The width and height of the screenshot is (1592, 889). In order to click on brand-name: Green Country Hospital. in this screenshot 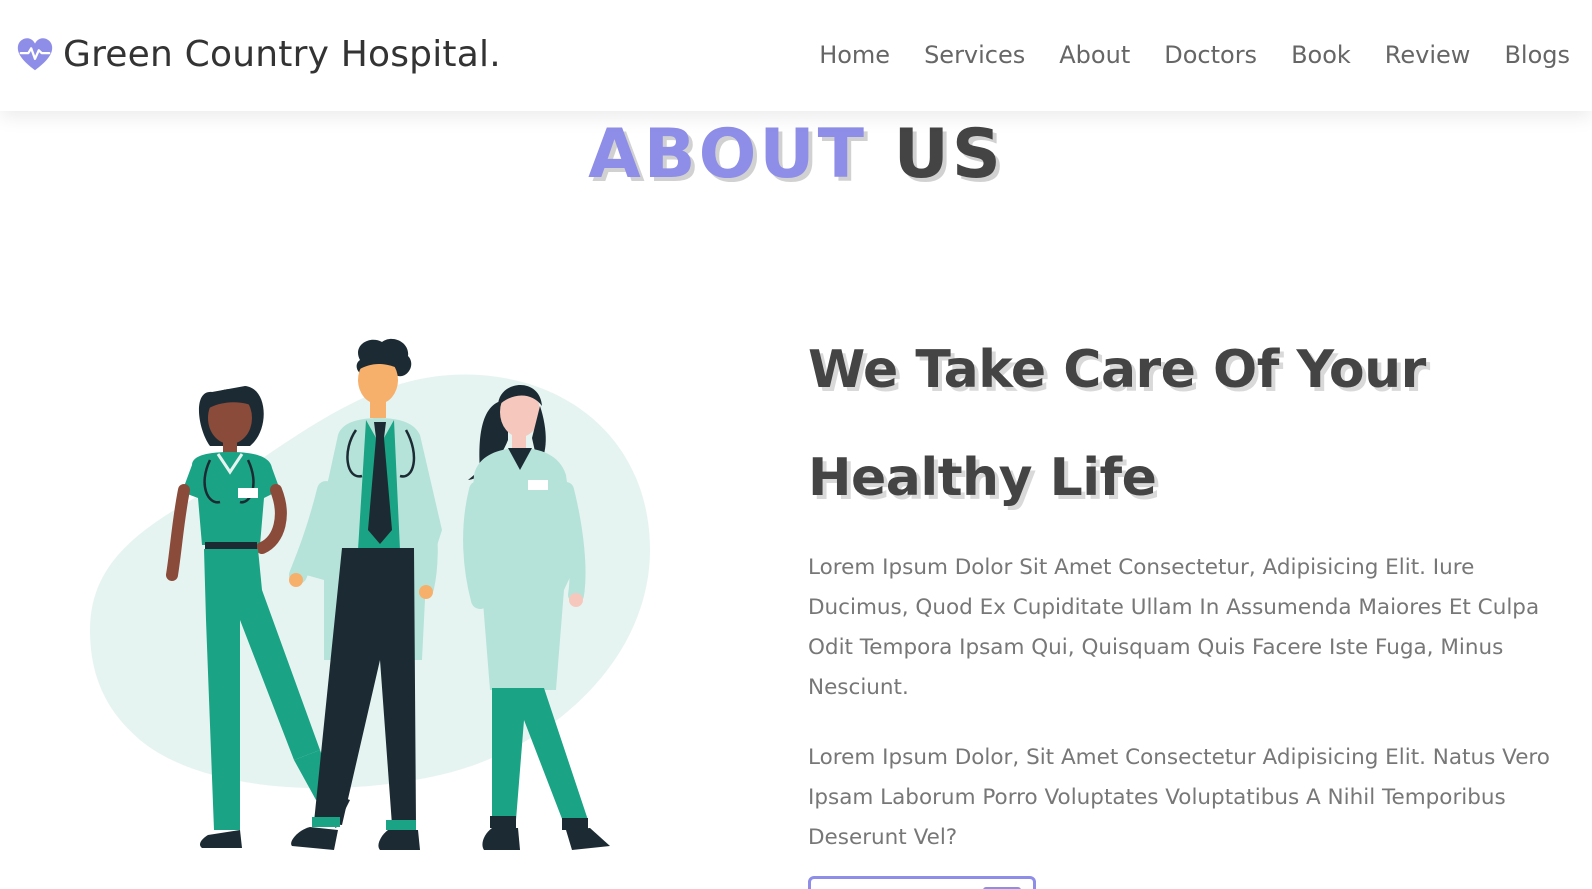, I will do `click(282, 54)`.